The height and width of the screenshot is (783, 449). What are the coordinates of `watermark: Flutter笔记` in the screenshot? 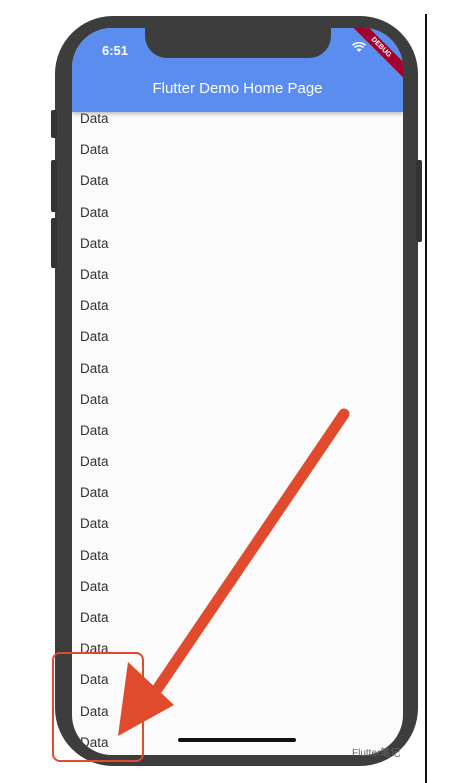 It's located at (376, 753).